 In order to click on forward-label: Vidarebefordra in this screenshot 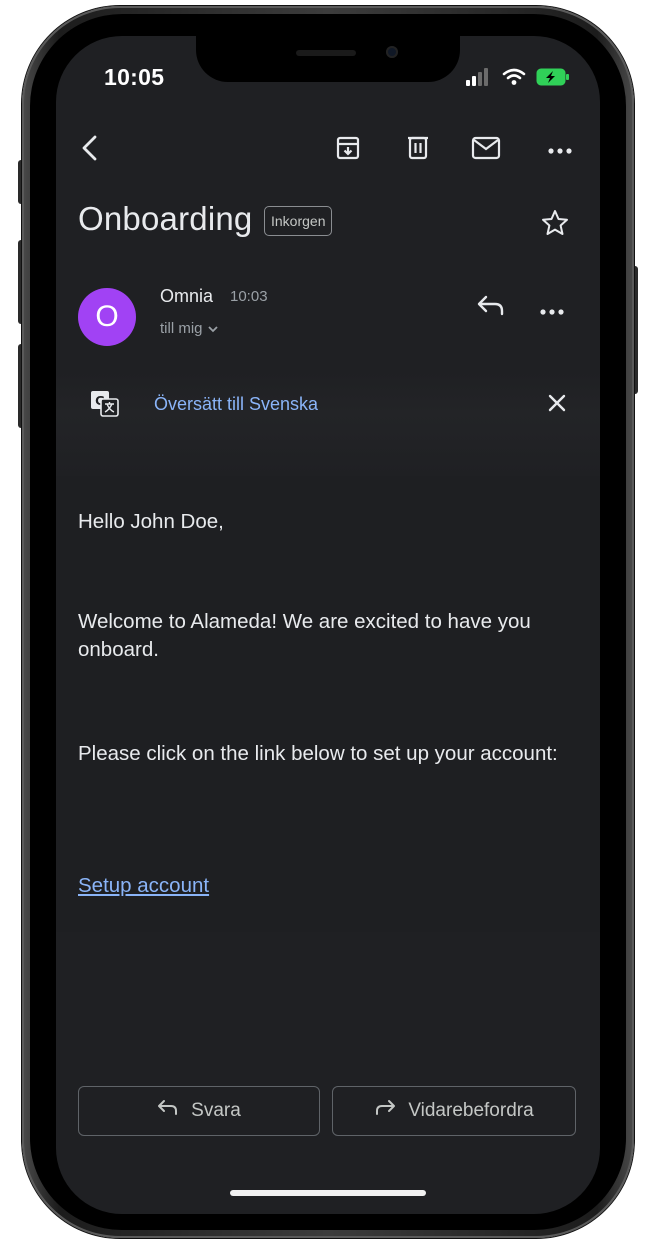, I will do `click(471, 1110)`.